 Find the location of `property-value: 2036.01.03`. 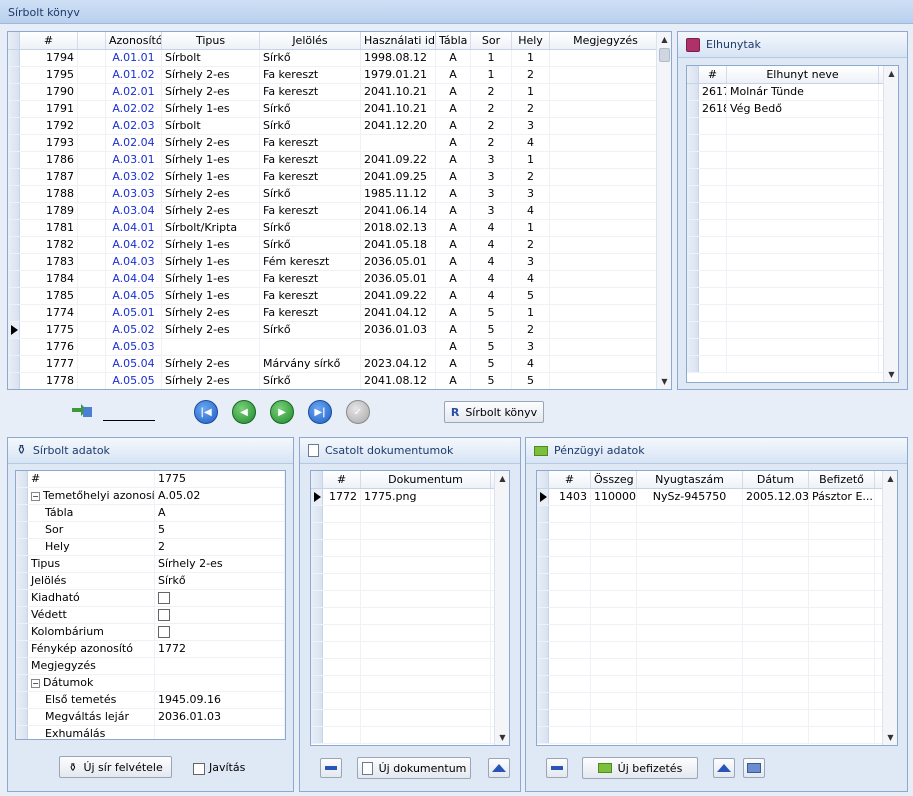

property-value: 2036.01.03 is located at coordinates (220, 717).